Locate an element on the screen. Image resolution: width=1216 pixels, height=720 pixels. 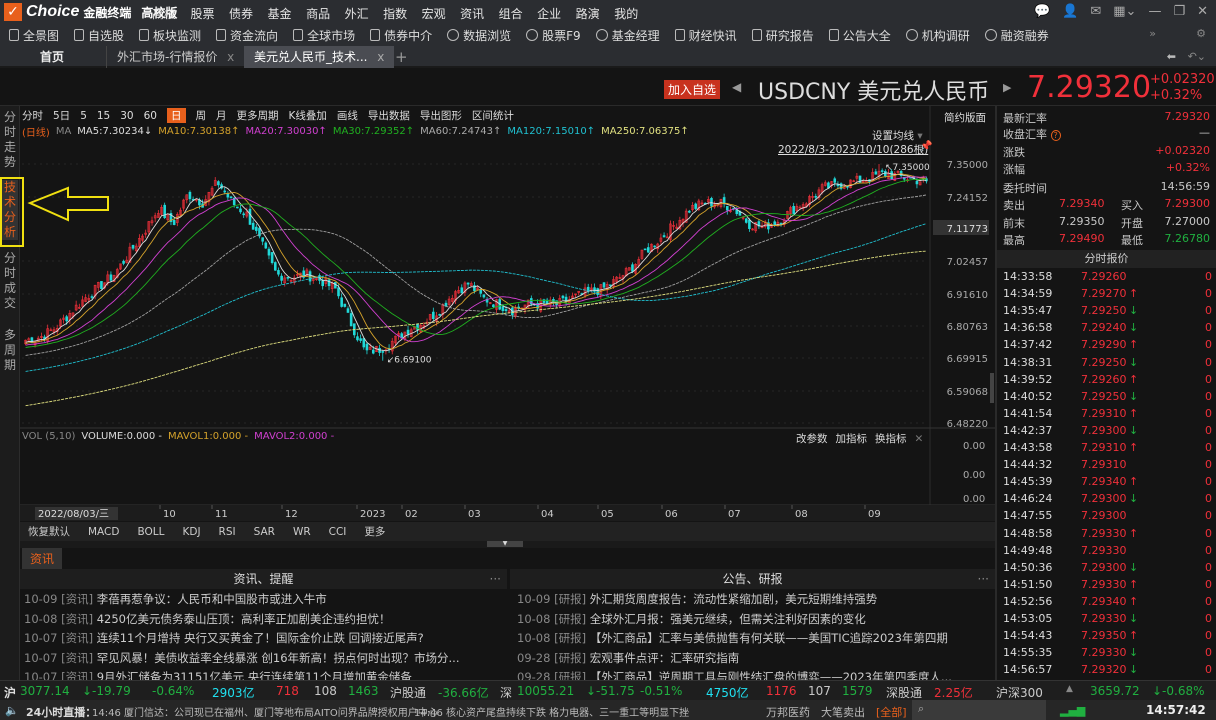
period-button: 周 is located at coordinates (201, 115).